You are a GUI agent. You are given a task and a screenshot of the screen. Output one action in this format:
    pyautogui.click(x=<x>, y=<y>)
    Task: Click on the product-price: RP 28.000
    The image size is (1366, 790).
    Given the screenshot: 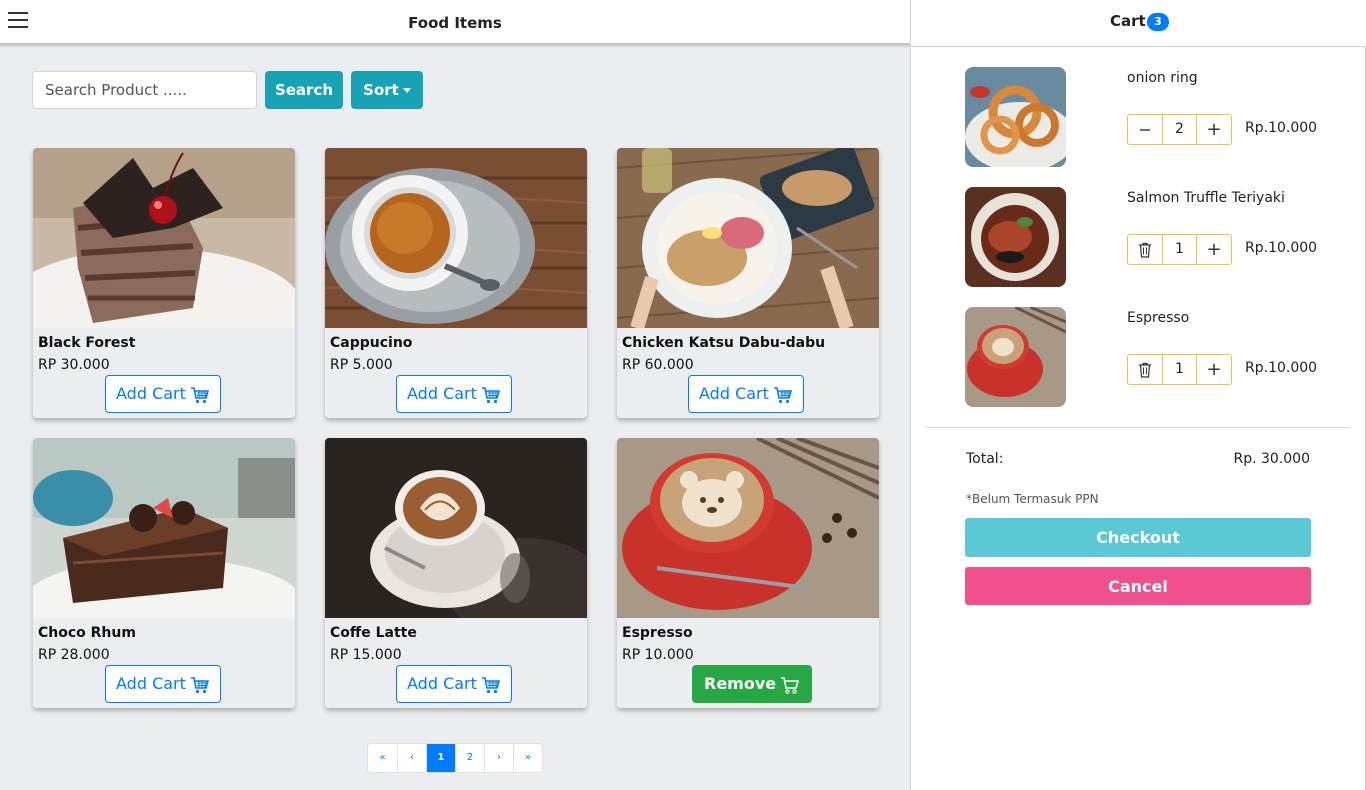 What is the action you would take?
    pyautogui.click(x=74, y=655)
    